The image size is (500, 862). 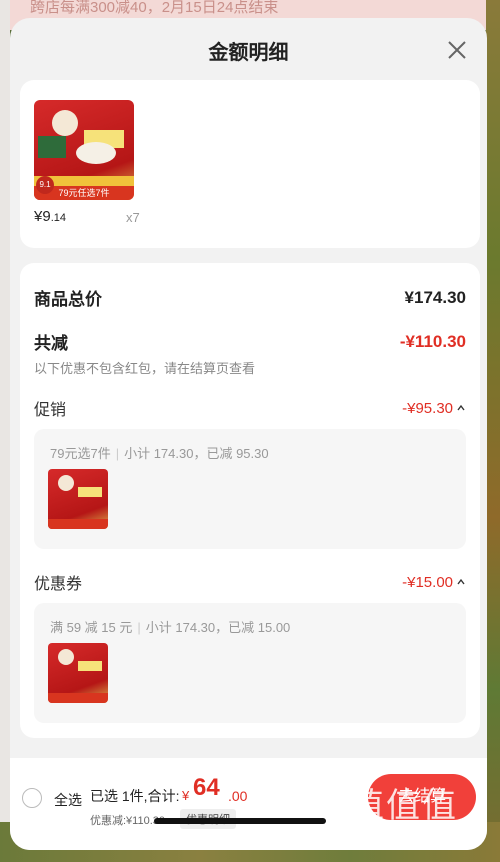 I want to click on promo-label: 促销, so click(x=50, y=410).